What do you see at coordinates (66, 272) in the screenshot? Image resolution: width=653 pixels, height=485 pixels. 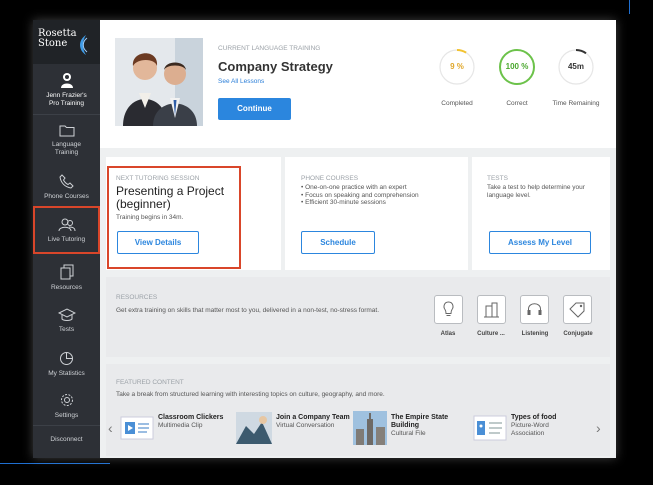 I see `documents-icon` at bounding box center [66, 272].